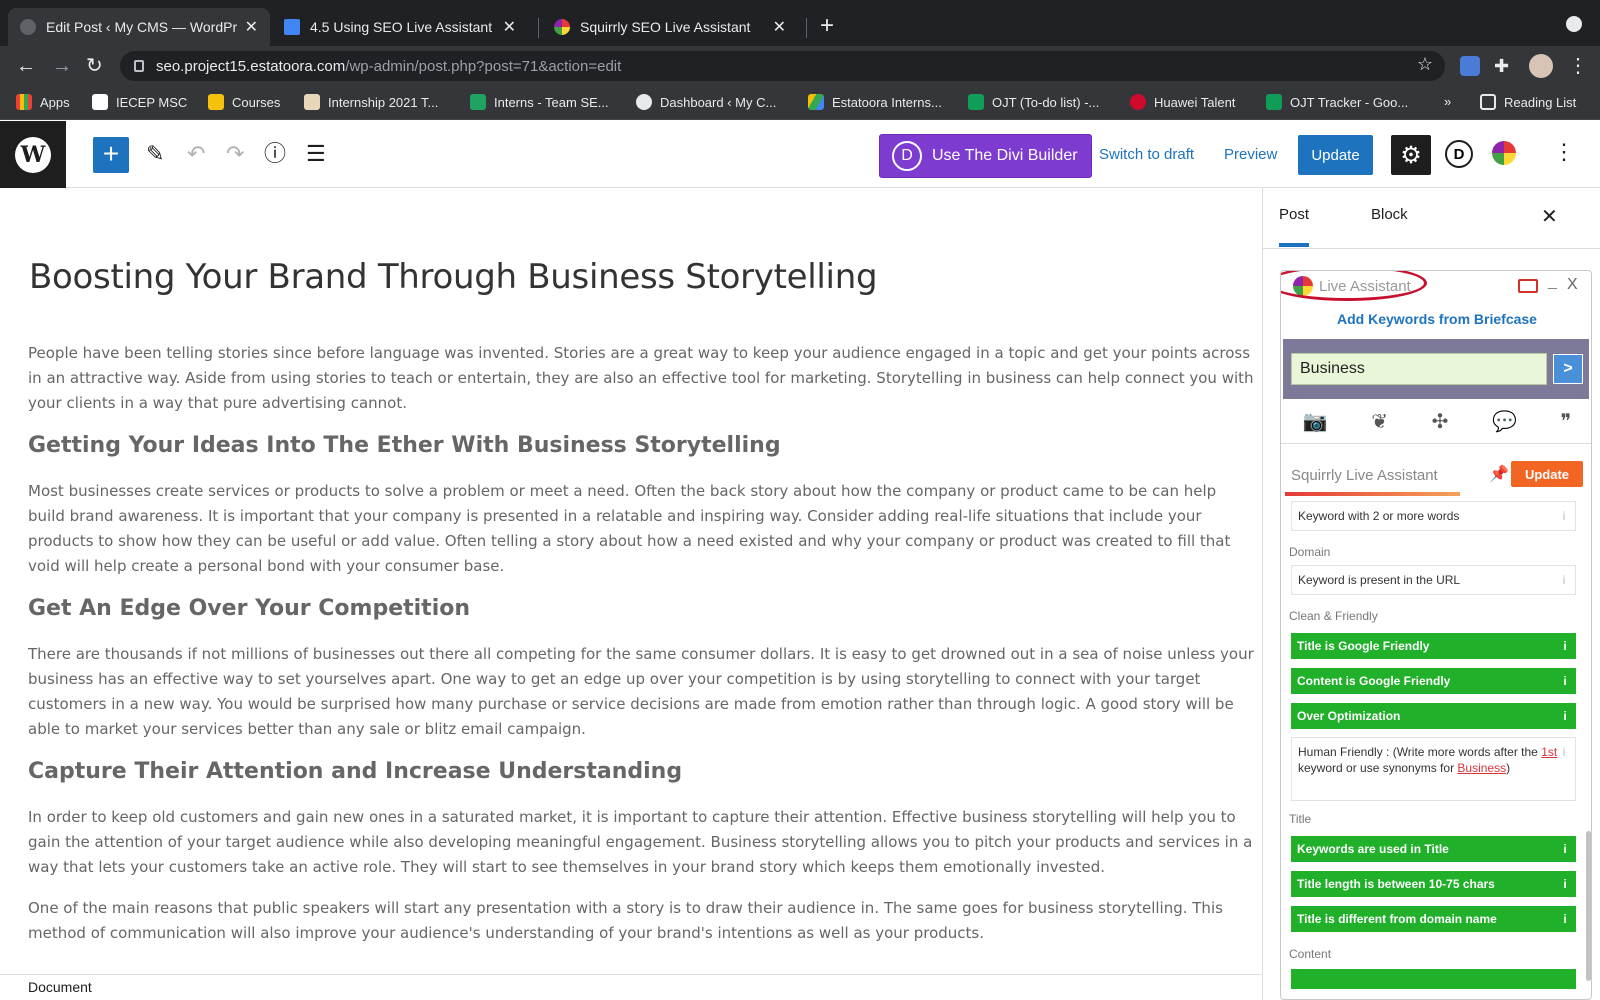 The image size is (1600, 1000). Describe the element at coordinates (235, 154) in the screenshot. I see `redo-icon: ↷` at that location.